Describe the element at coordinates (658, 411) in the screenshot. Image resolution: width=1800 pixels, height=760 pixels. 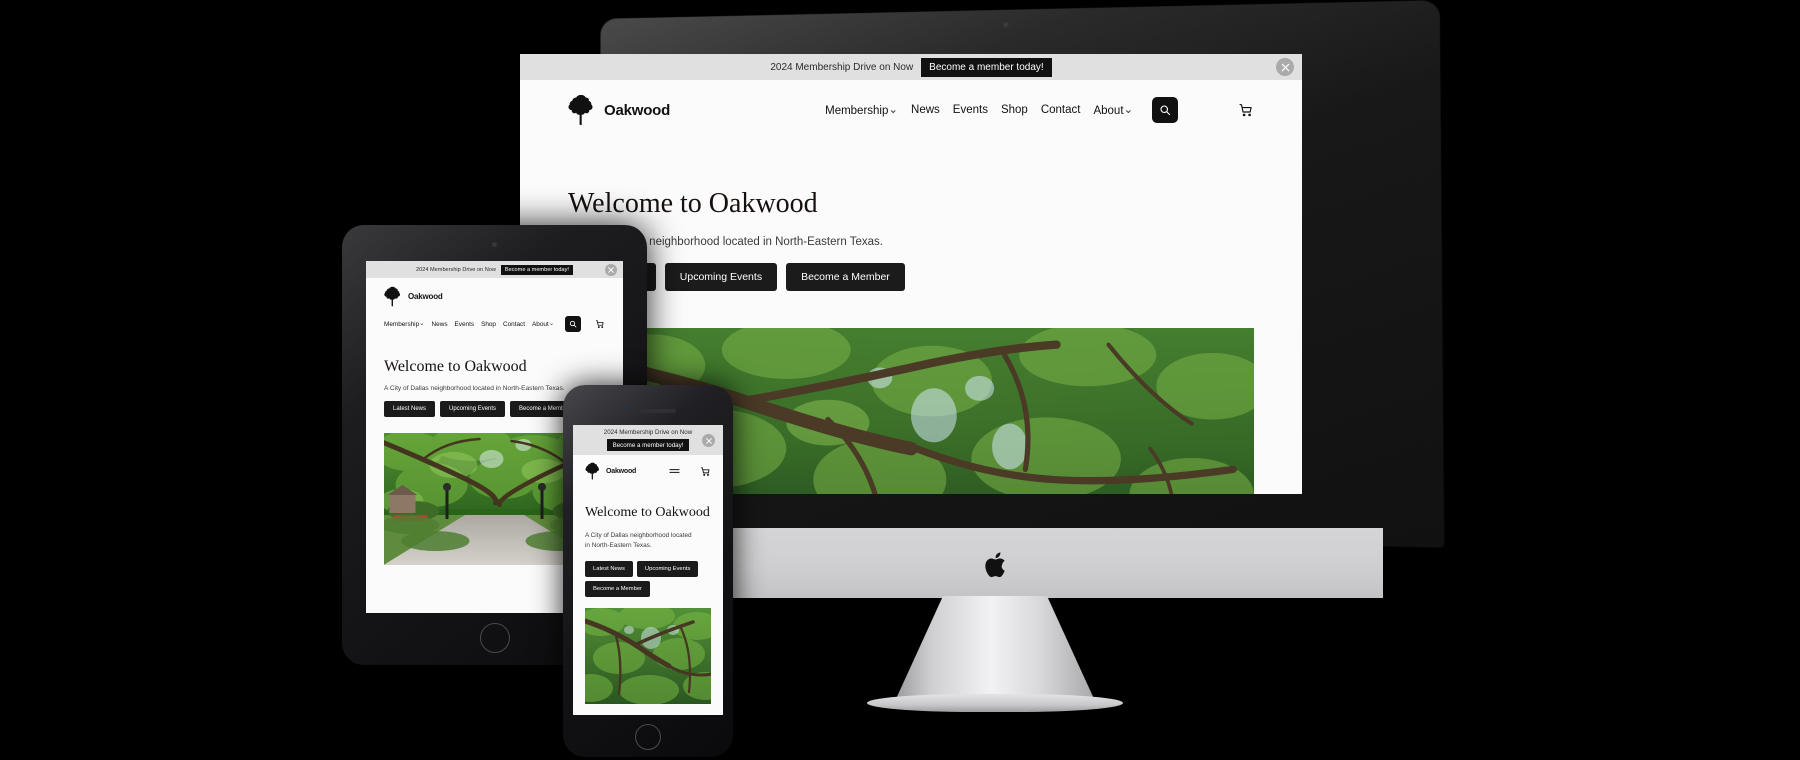
I see `iphone-speaker-grille` at that location.